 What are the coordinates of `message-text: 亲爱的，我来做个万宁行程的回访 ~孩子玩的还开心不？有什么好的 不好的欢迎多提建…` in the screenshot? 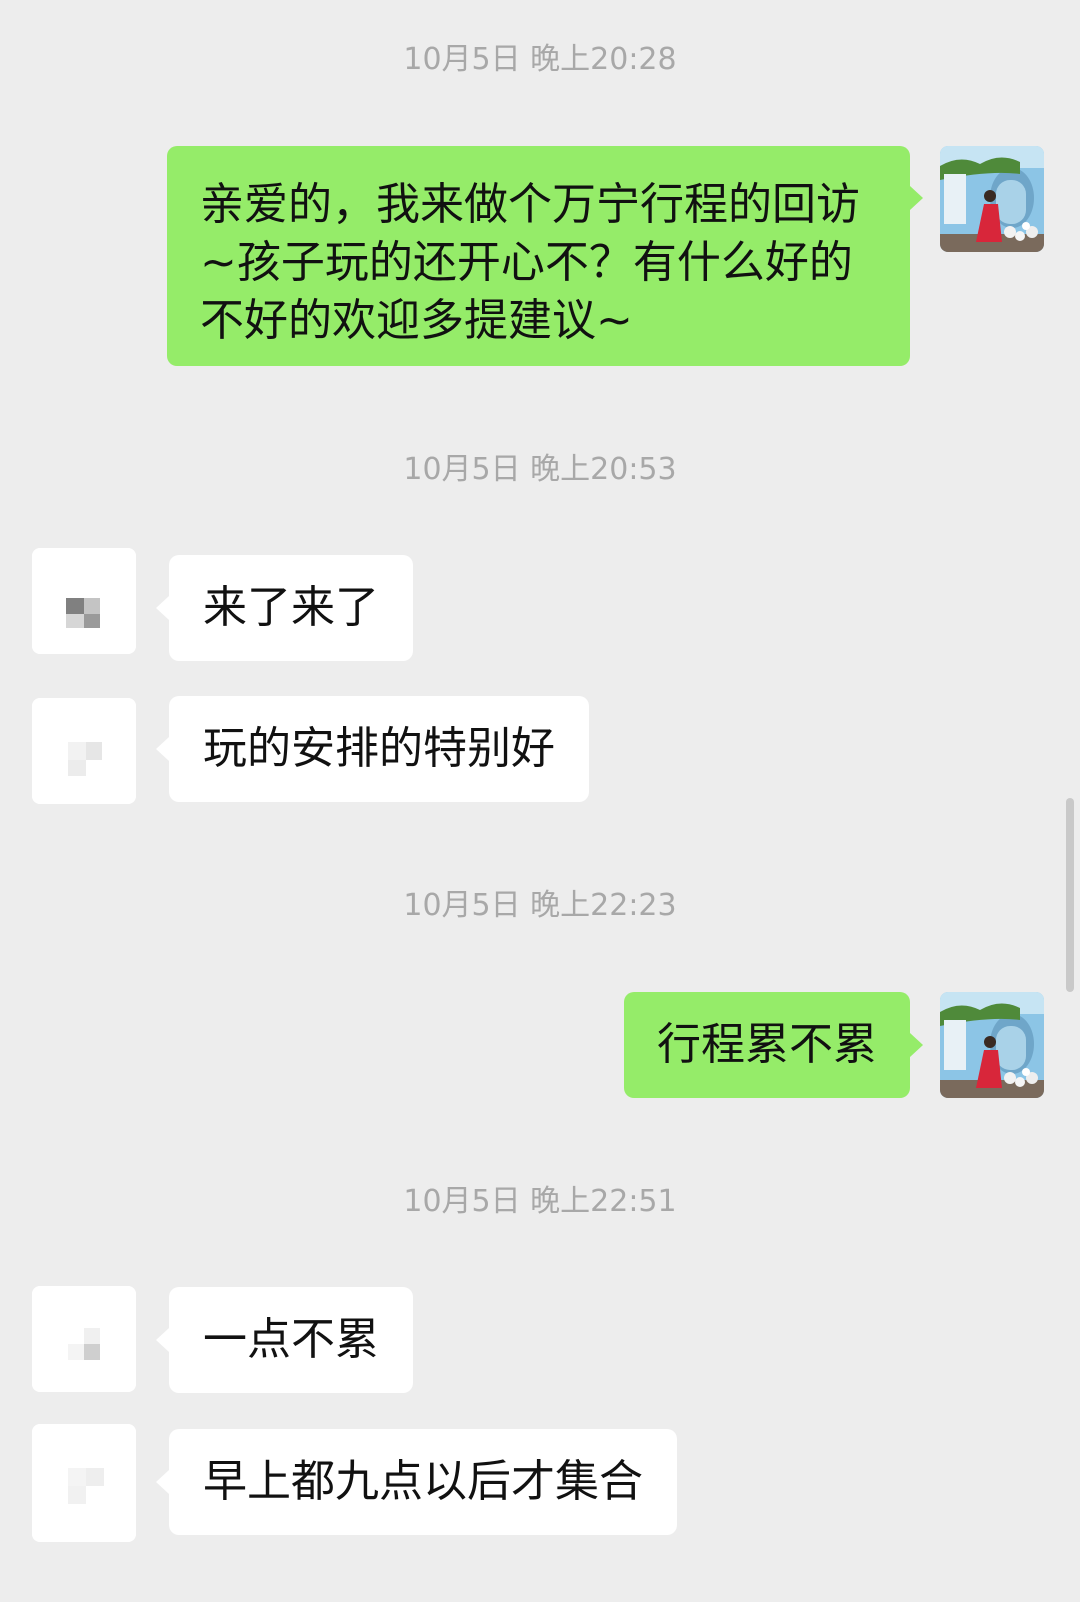 It's located at (530, 262).